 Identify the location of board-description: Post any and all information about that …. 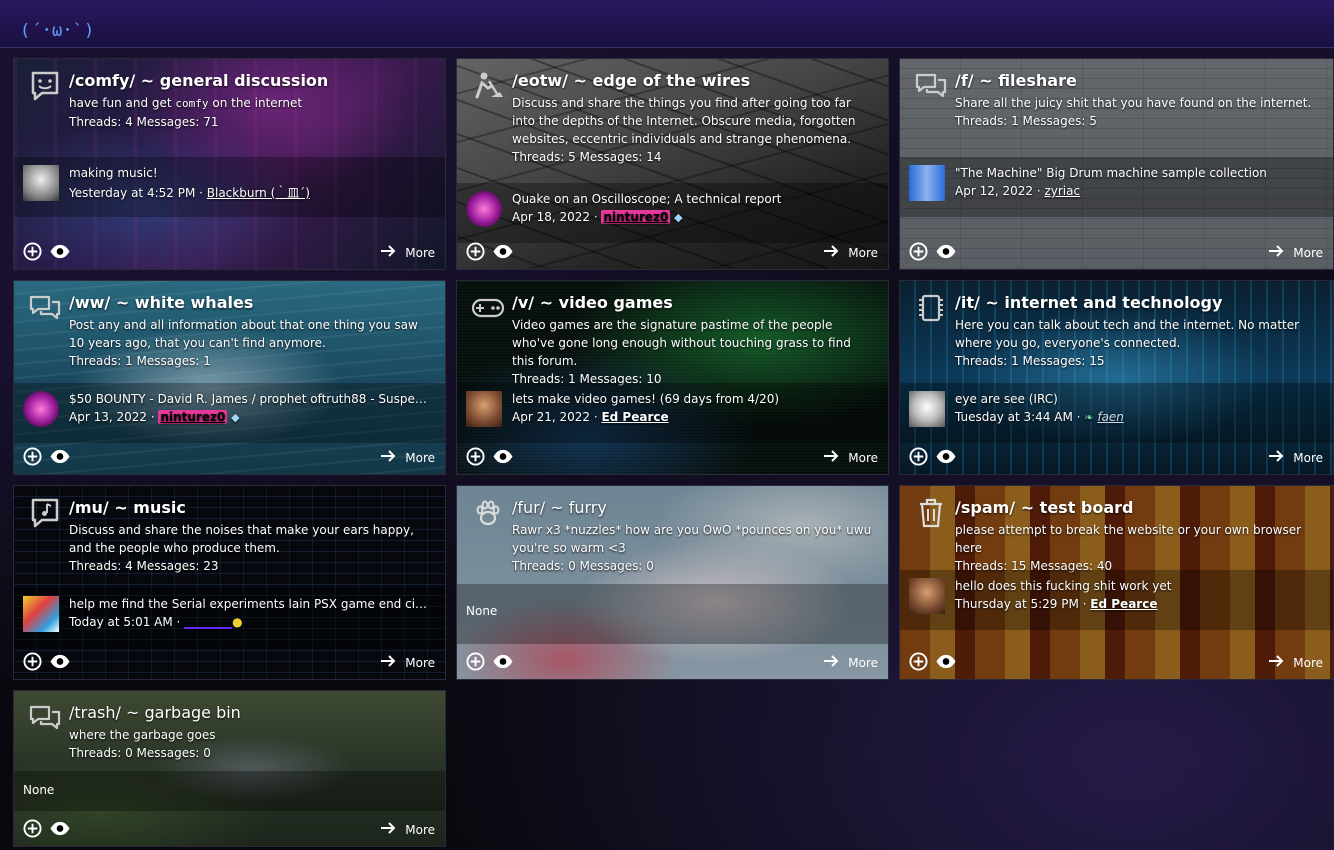
(251, 343).